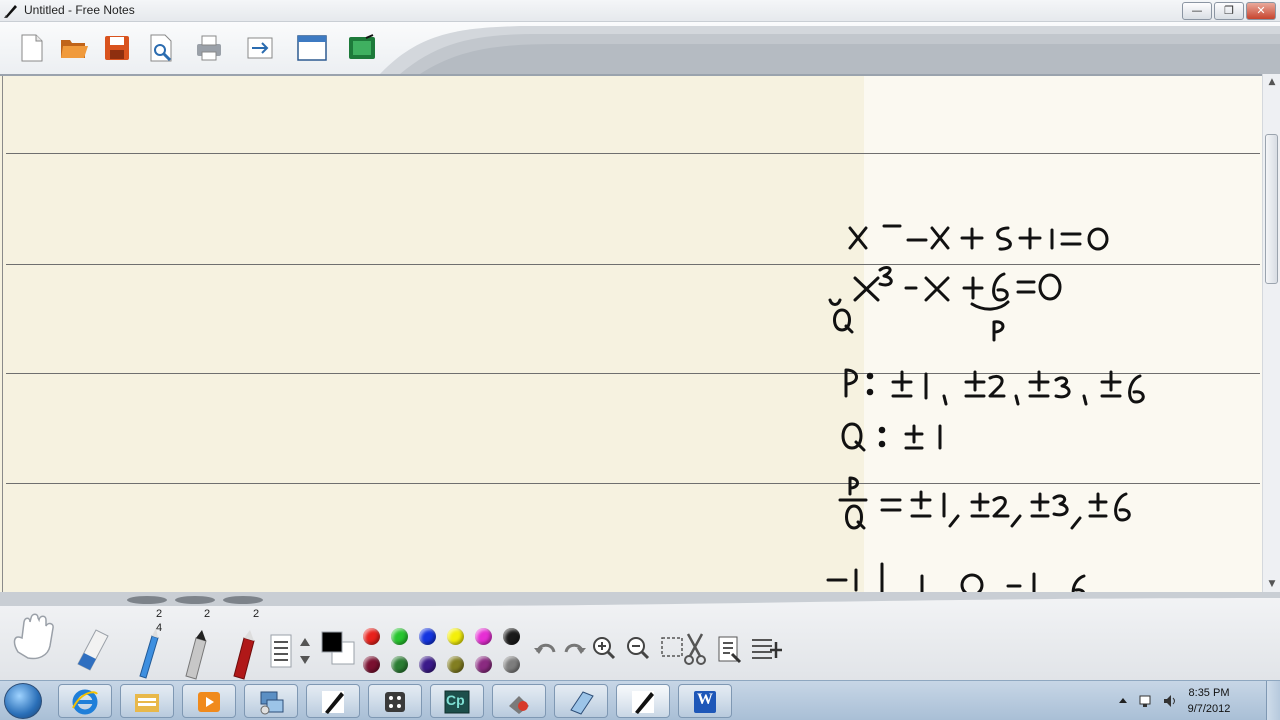 Image resolution: width=1280 pixels, height=720 pixels. I want to click on free-notes-icon, so click(333, 702).